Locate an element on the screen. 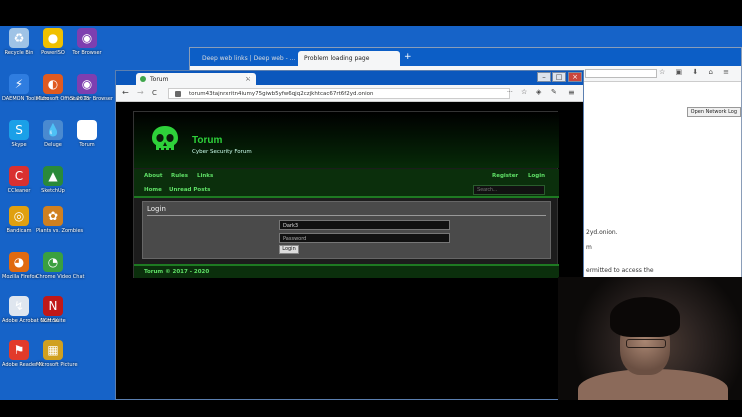 The width and height of the screenshot is (742, 417). skype-icon: S is located at coordinates (19, 130).